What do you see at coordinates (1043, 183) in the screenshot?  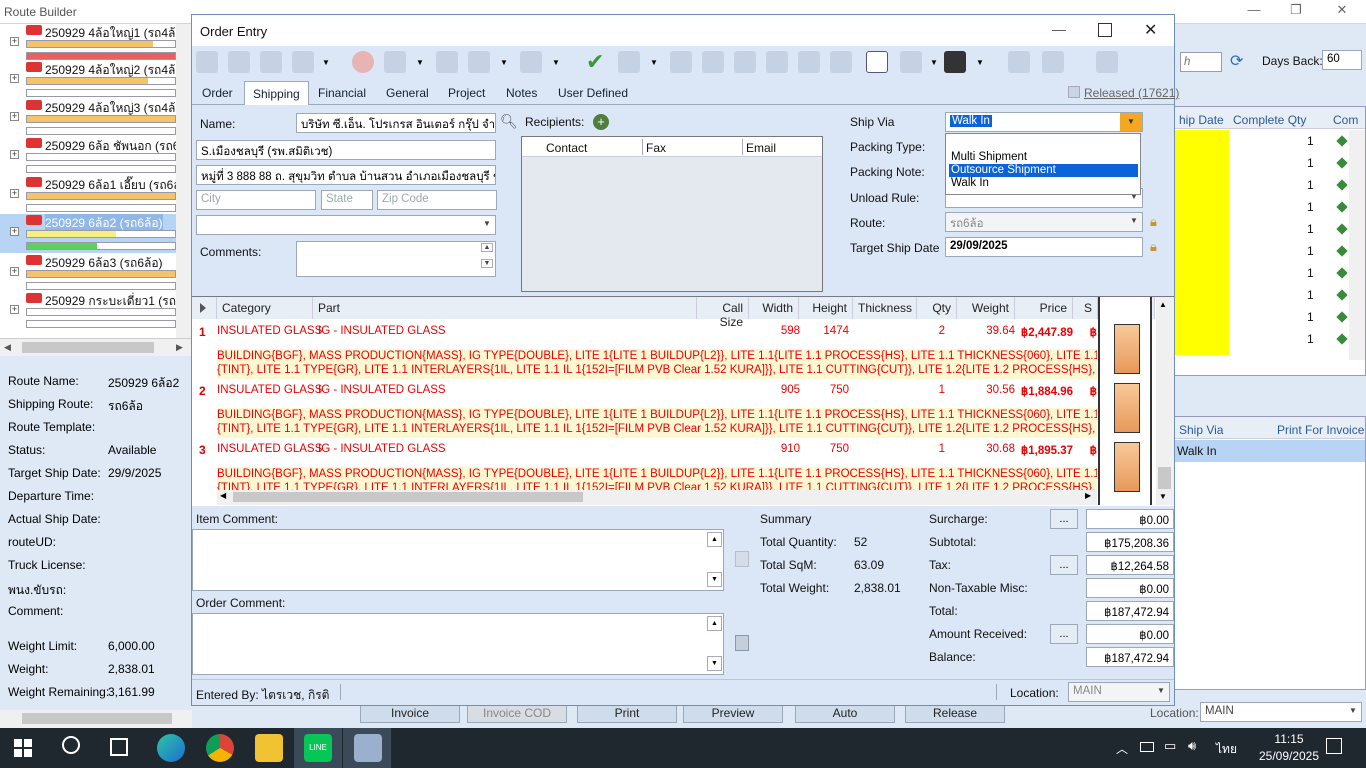 I see `option-walk-in: Walk In` at bounding box center [1043, 183].